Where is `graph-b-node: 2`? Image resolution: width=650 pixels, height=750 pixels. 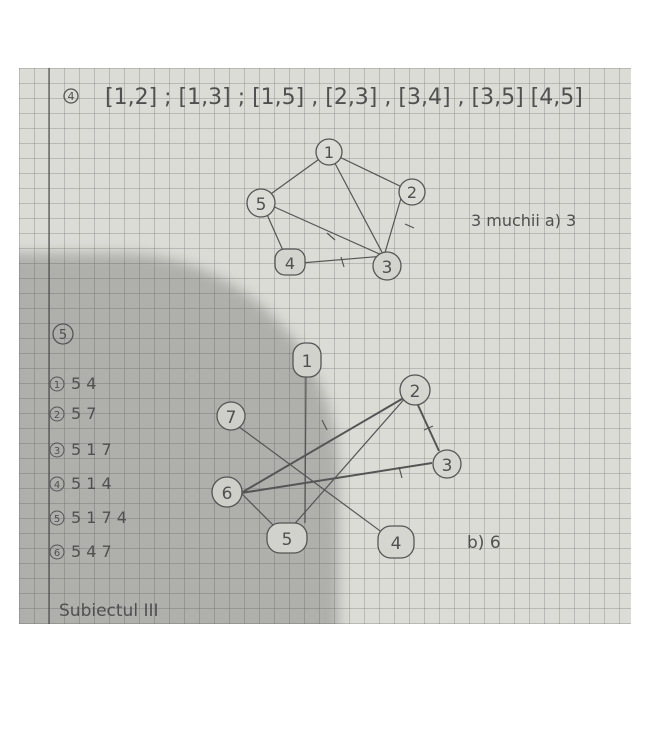
graph-b-node: 2 is located at coordinates (415, 390).